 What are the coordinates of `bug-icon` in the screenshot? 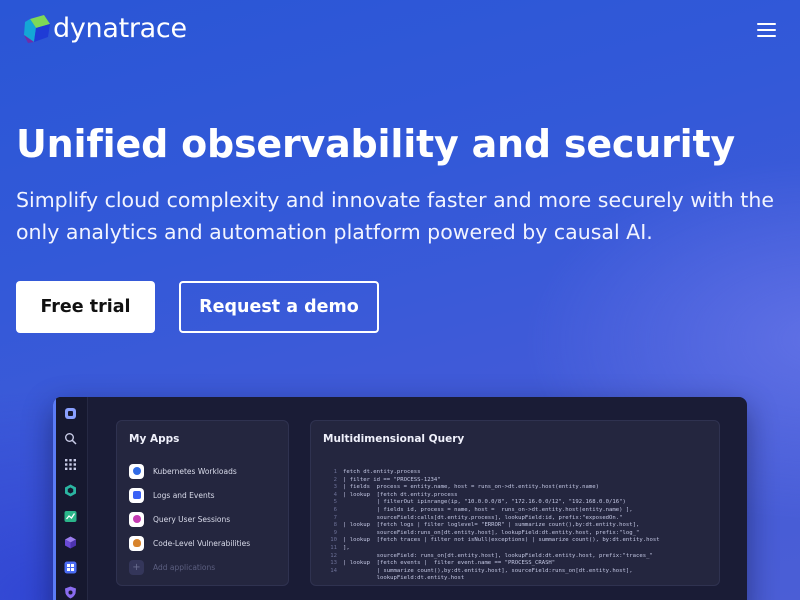 It's located at (136, 543).